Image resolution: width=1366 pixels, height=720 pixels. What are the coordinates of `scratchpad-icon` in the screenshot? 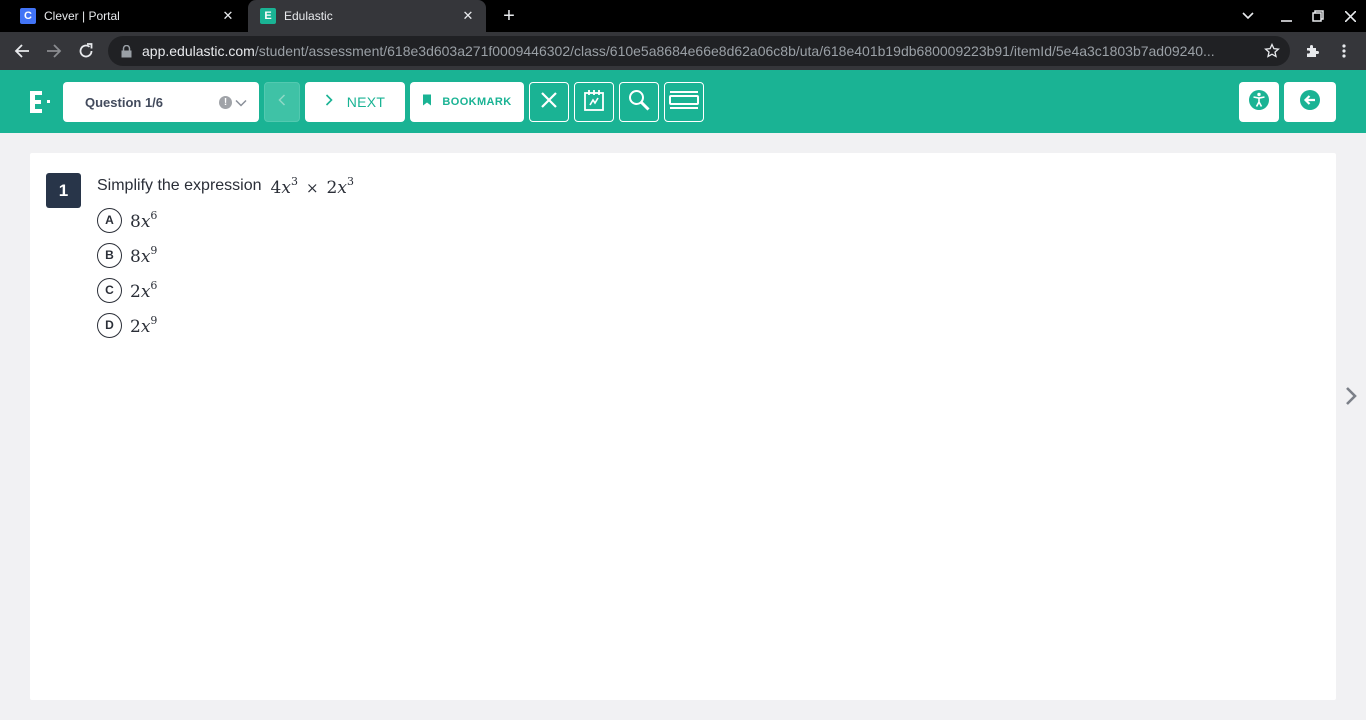 It's located at (594, 102).